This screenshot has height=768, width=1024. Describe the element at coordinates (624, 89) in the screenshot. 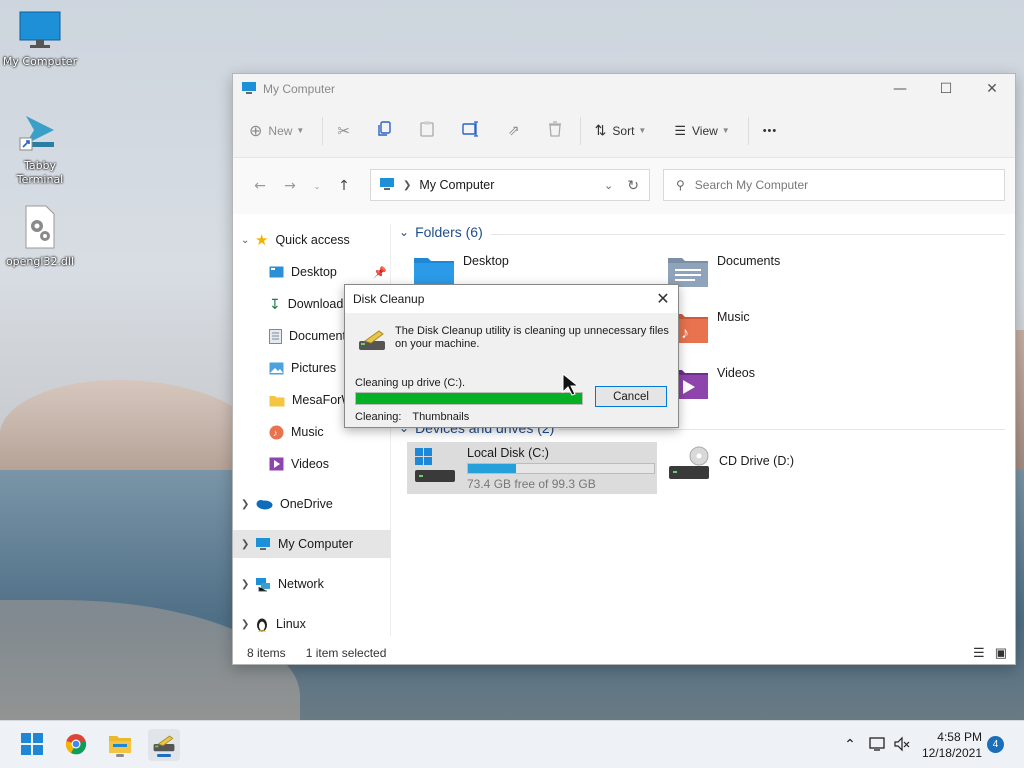

I see `title-bar: My Computer — ☐ ✕` at that location.